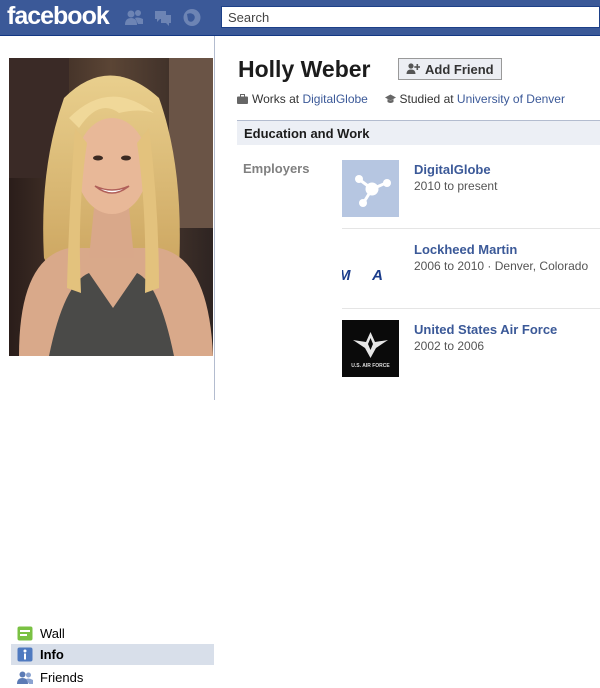  Describe the element at coordinates (111, 207) in the screenshot. I see `profile-photo` at that location.